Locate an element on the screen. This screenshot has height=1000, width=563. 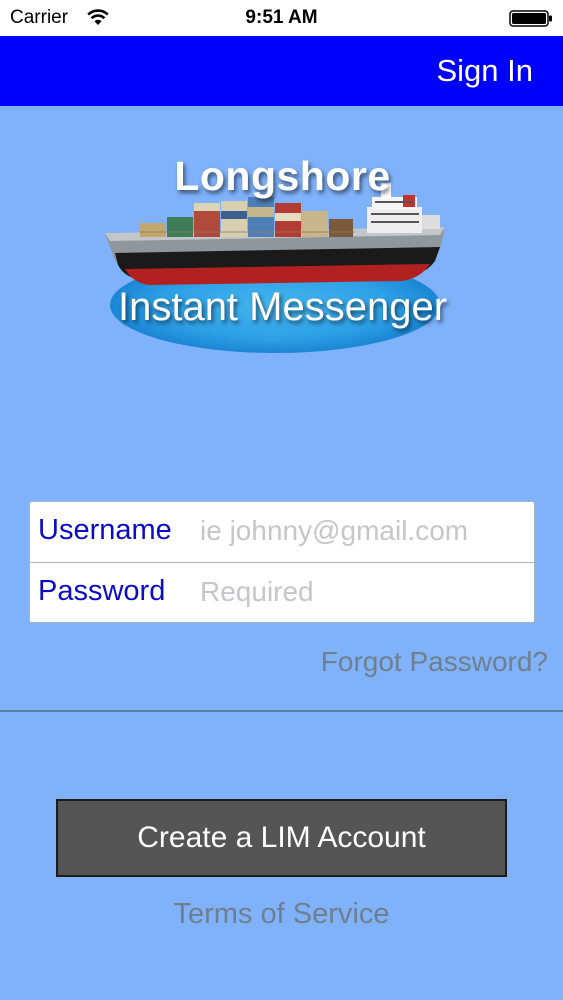
password-row: Password is located at coordinates (282, 592).